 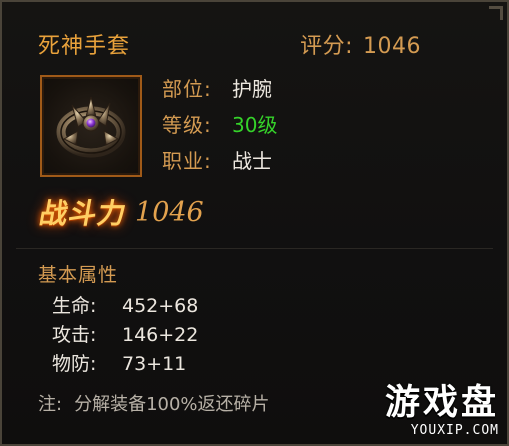 I want to click on note-text: 分解装备100%返还碎片, so click(x=172, y=404).